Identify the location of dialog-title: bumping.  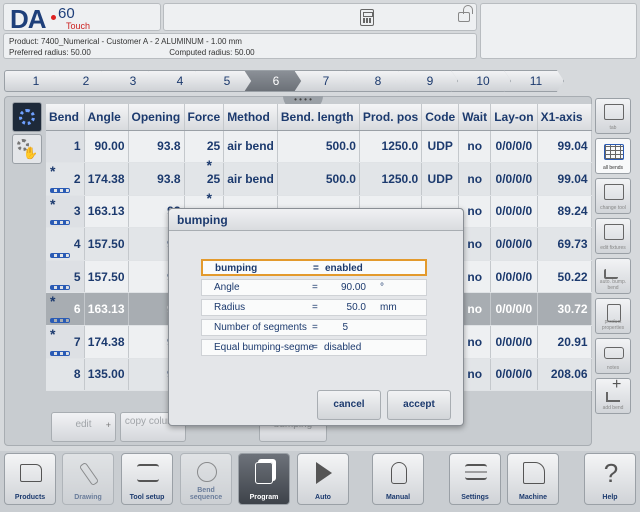
(316, 220).